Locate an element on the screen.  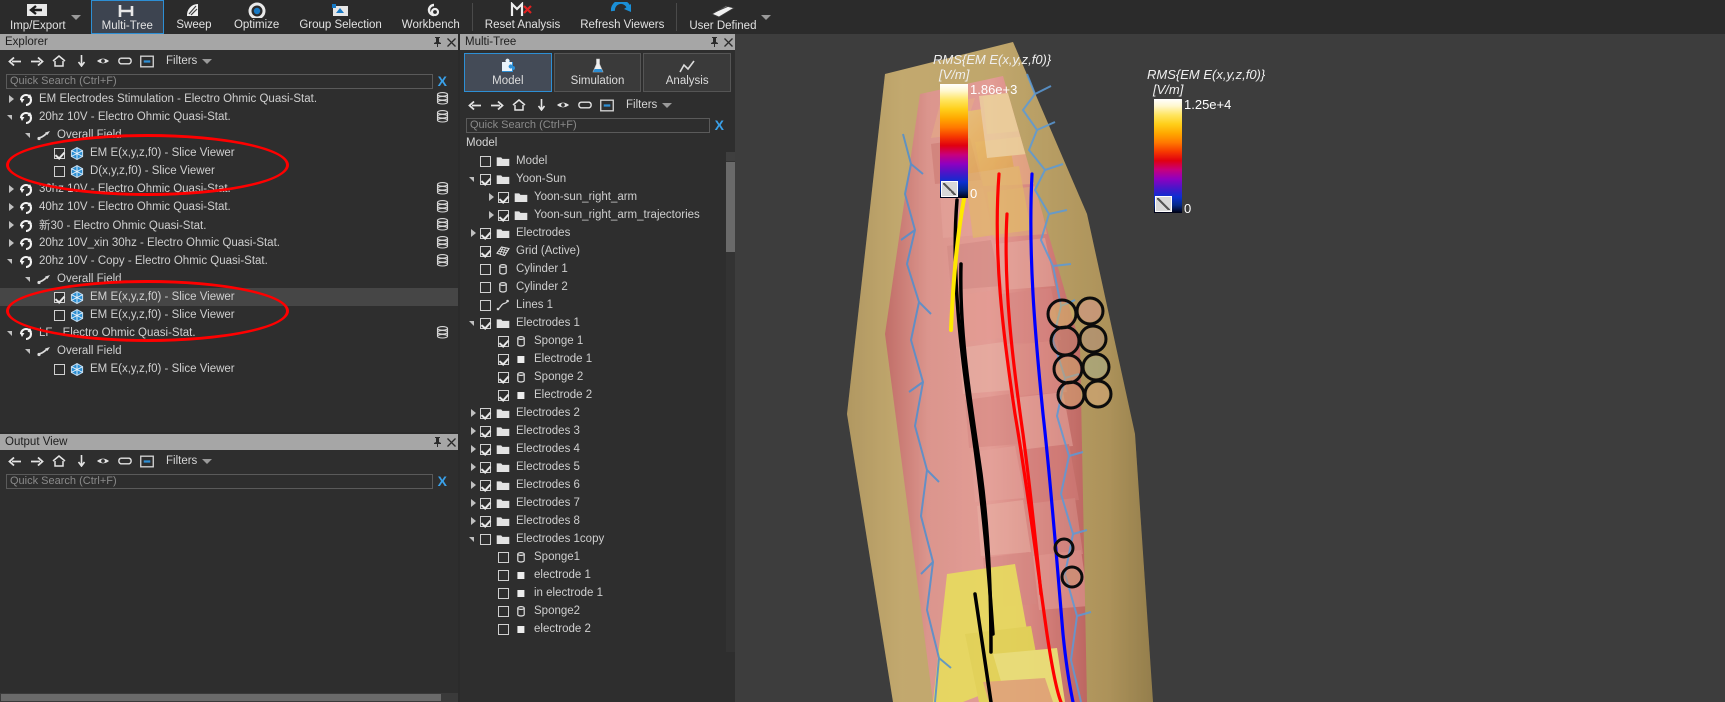
tab-model: Model is located at coordinates (508, 72).